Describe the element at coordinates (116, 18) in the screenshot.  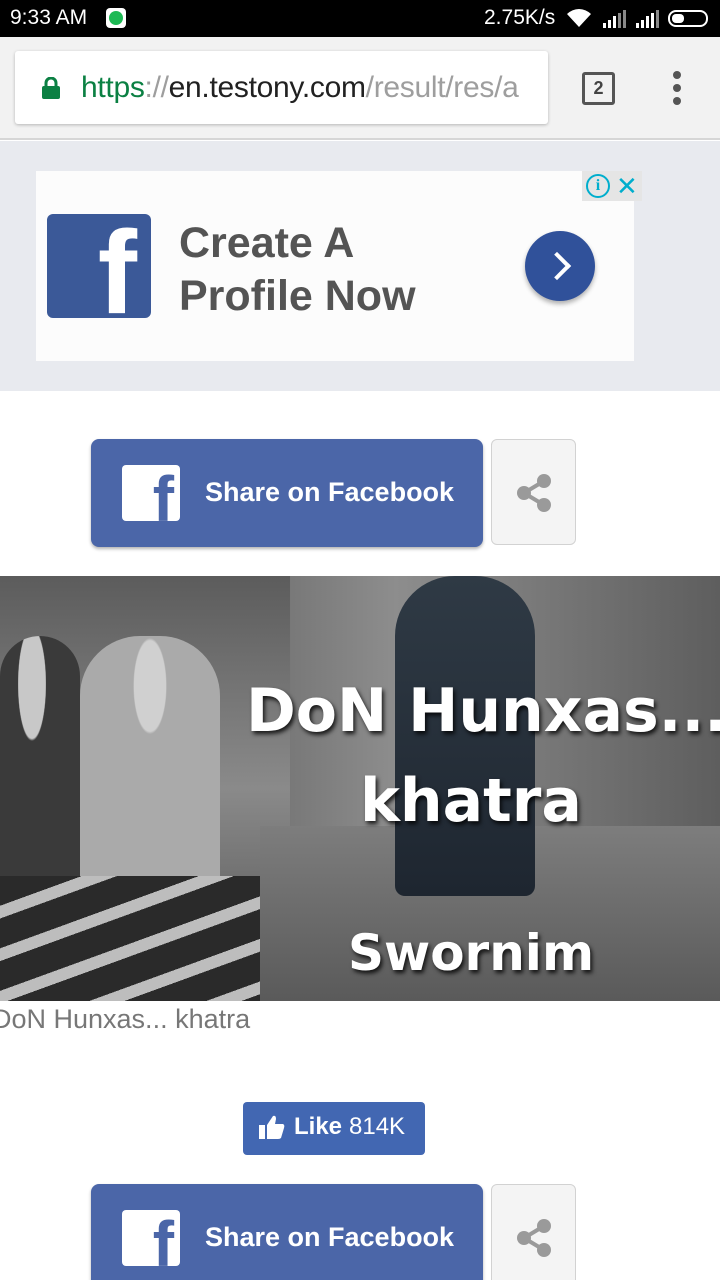
I see `spotify-icon` at that location.